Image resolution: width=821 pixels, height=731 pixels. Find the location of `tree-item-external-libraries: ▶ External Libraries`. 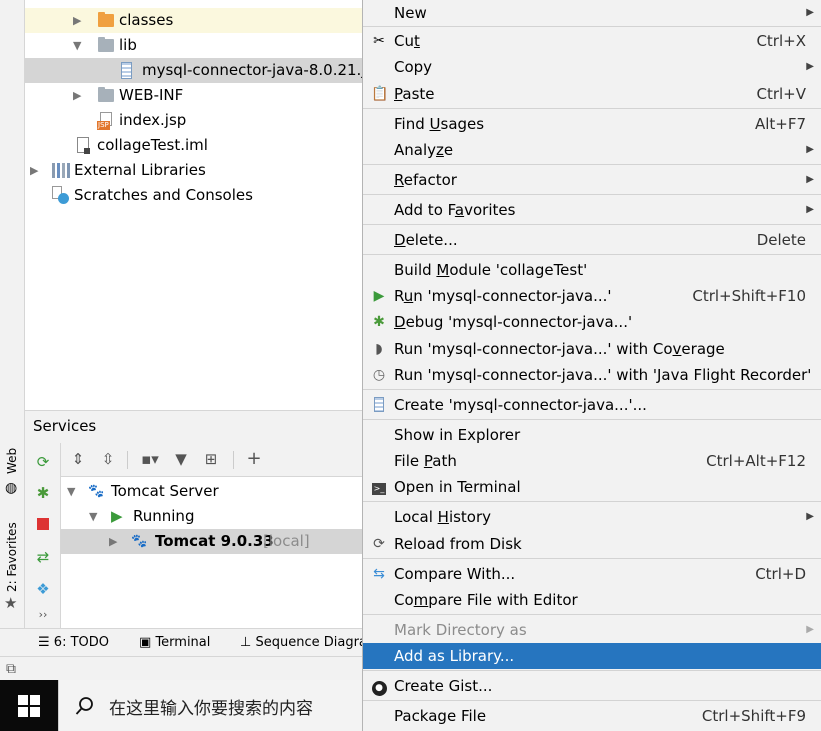

tree-item-external-libraries: ▶ External Libraries is located at coordinates (193, 170).